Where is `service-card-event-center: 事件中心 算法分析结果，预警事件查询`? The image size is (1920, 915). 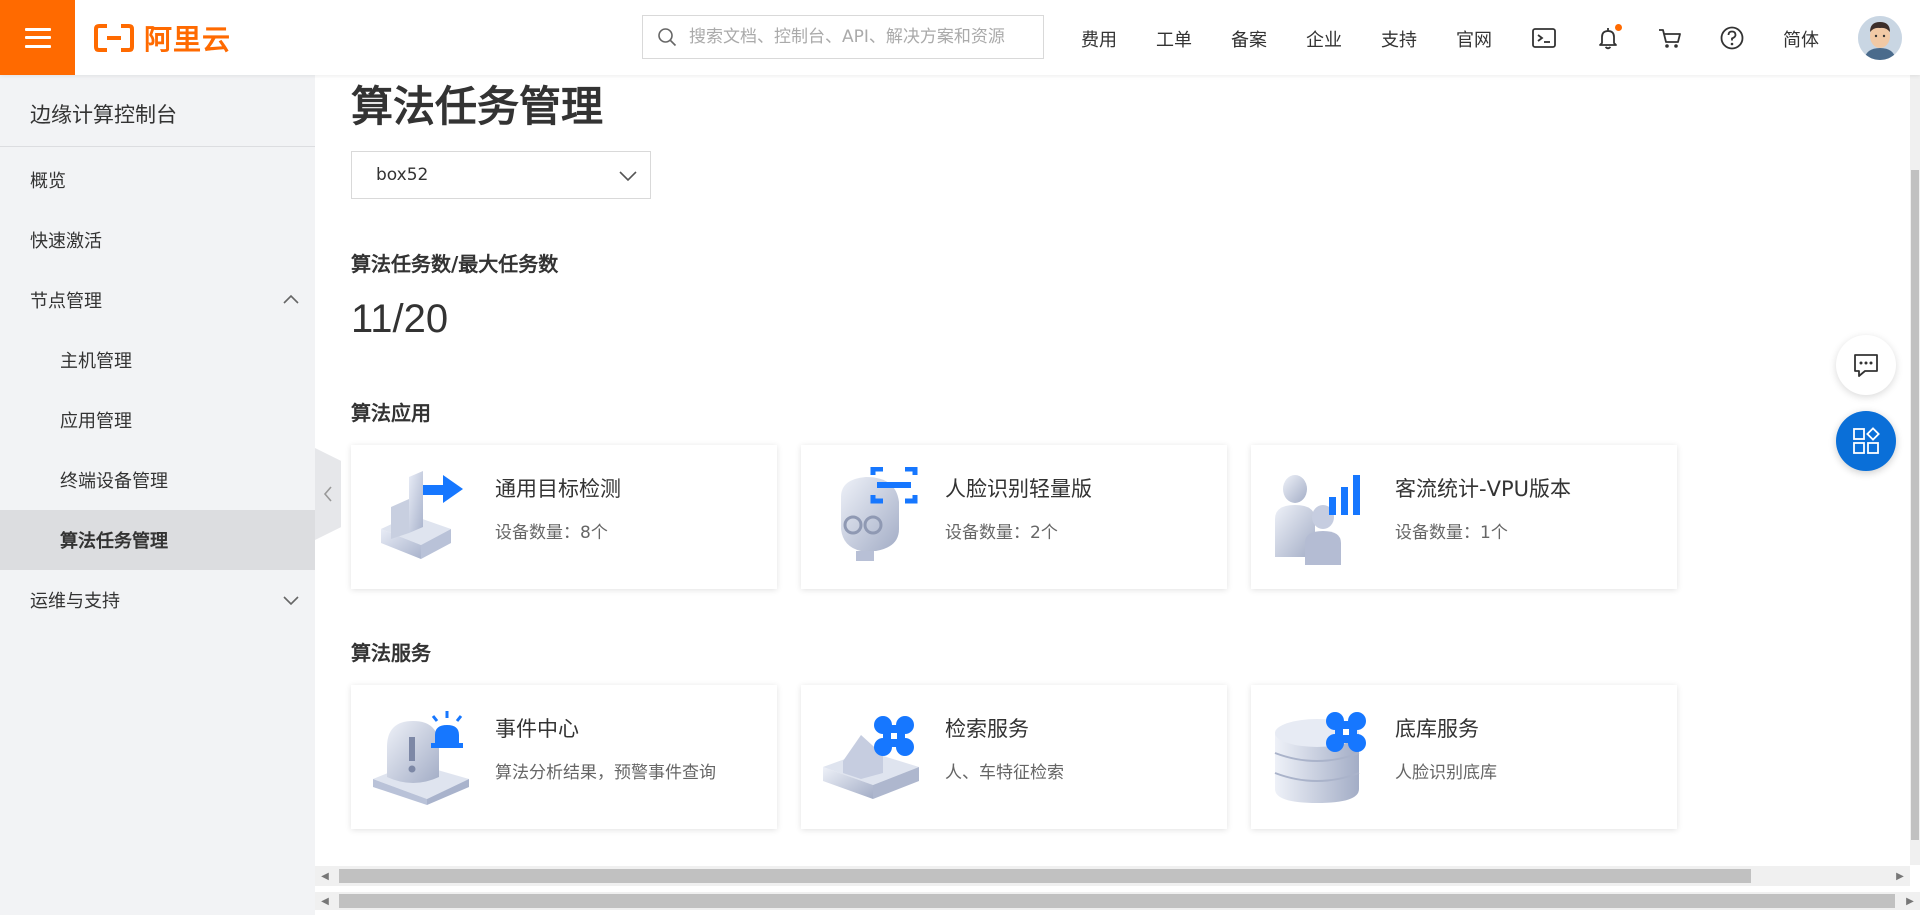 service-card-event-center: 事件中心 算法分析结果，预警事件查询 is located at coordinates (564, 757).